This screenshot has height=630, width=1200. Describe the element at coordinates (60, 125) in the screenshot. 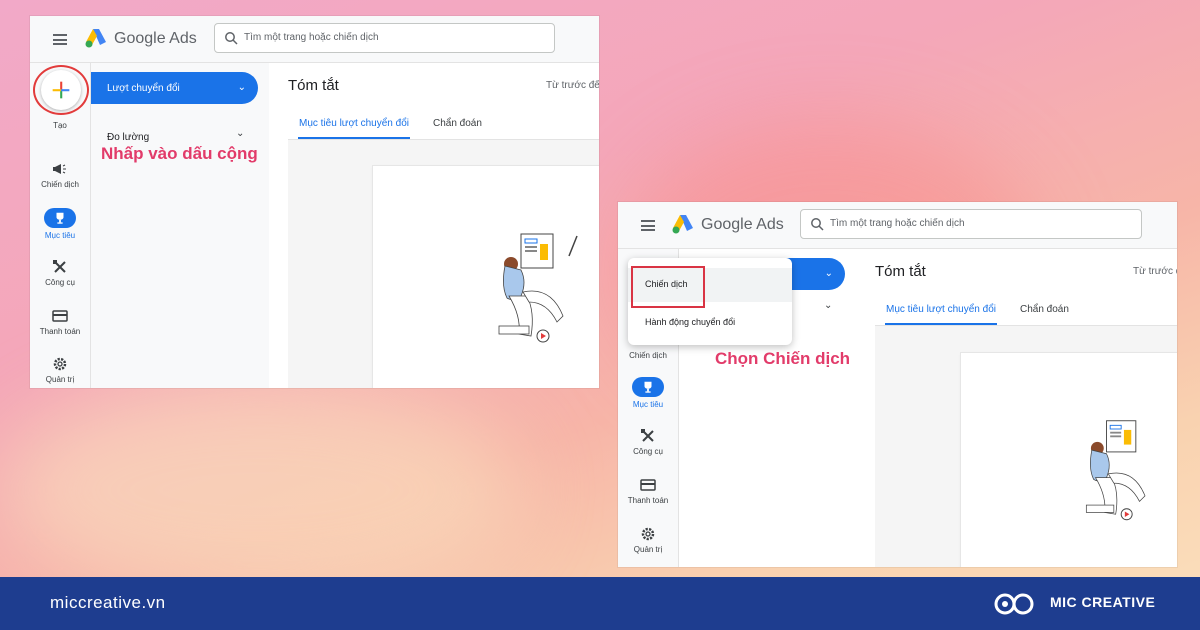

I see `nav-label: Tạo` at that location.